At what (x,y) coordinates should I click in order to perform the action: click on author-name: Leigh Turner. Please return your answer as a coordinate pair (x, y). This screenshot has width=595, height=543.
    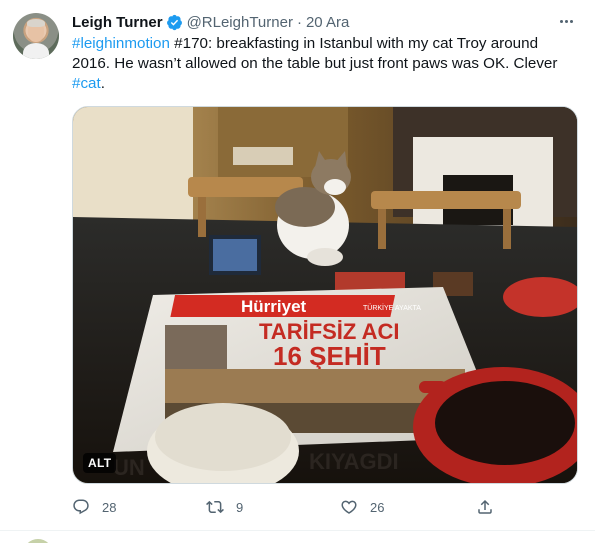
    Looking at the image, I should click on (117, 22).